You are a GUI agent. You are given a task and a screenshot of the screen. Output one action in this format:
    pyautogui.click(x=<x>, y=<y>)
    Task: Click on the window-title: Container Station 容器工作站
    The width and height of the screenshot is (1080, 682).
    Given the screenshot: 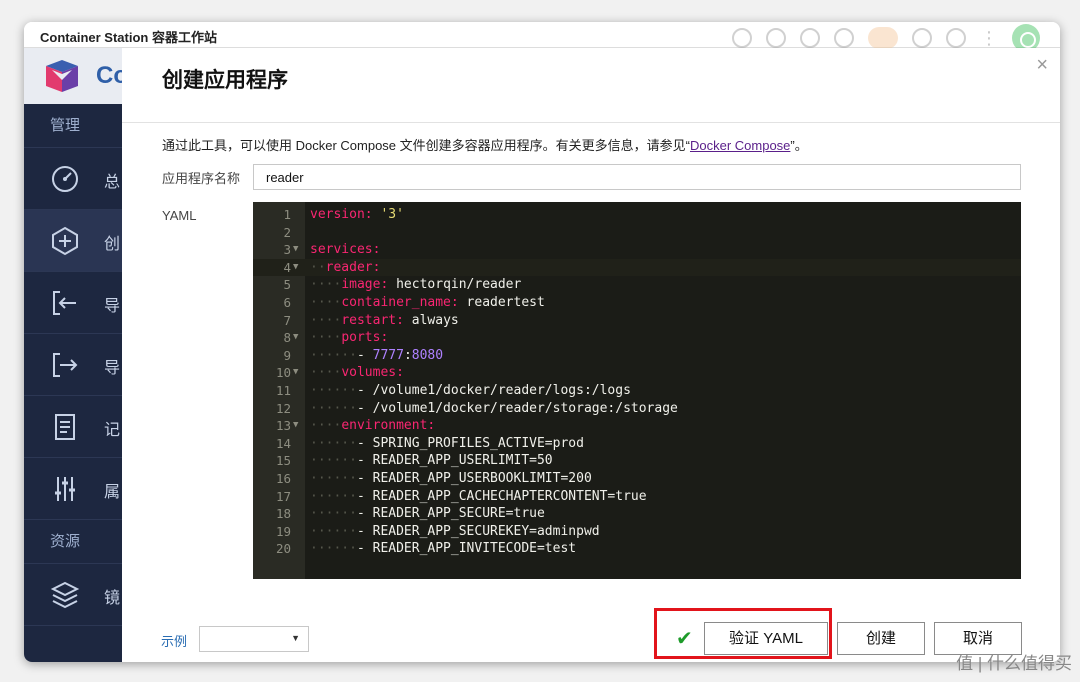 What is the action you would take?
    pyautogui.click(x=128, y=37)
    